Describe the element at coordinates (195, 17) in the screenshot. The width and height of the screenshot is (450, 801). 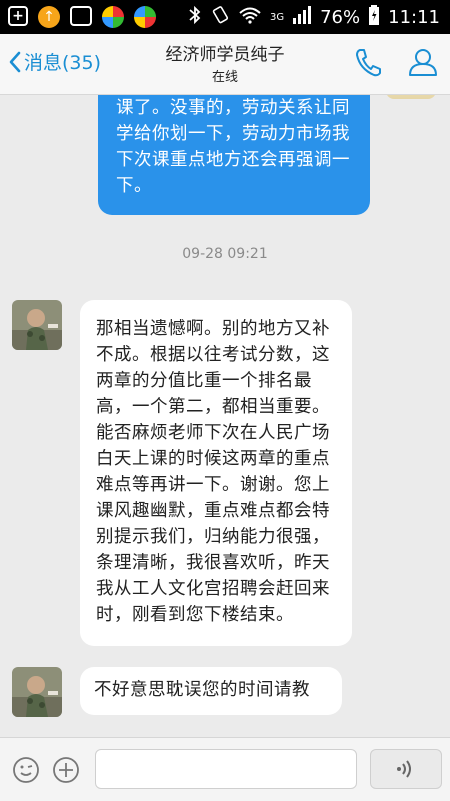
I see `bluetooth-icon` at that location.